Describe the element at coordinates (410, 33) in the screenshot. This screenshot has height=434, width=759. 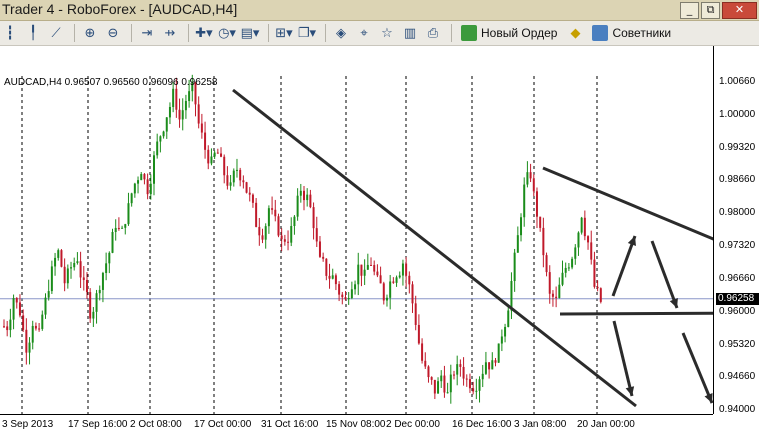
I see `navigator-icon: ▥` at that location.